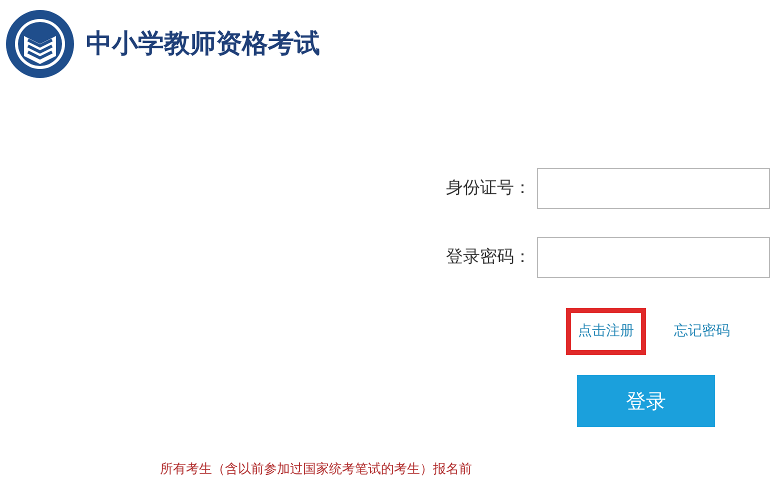  What do you see at coordinates (488, 257) in the screenshot?
I see `field-label: 登录密码：` at bounding box center [488, 257].